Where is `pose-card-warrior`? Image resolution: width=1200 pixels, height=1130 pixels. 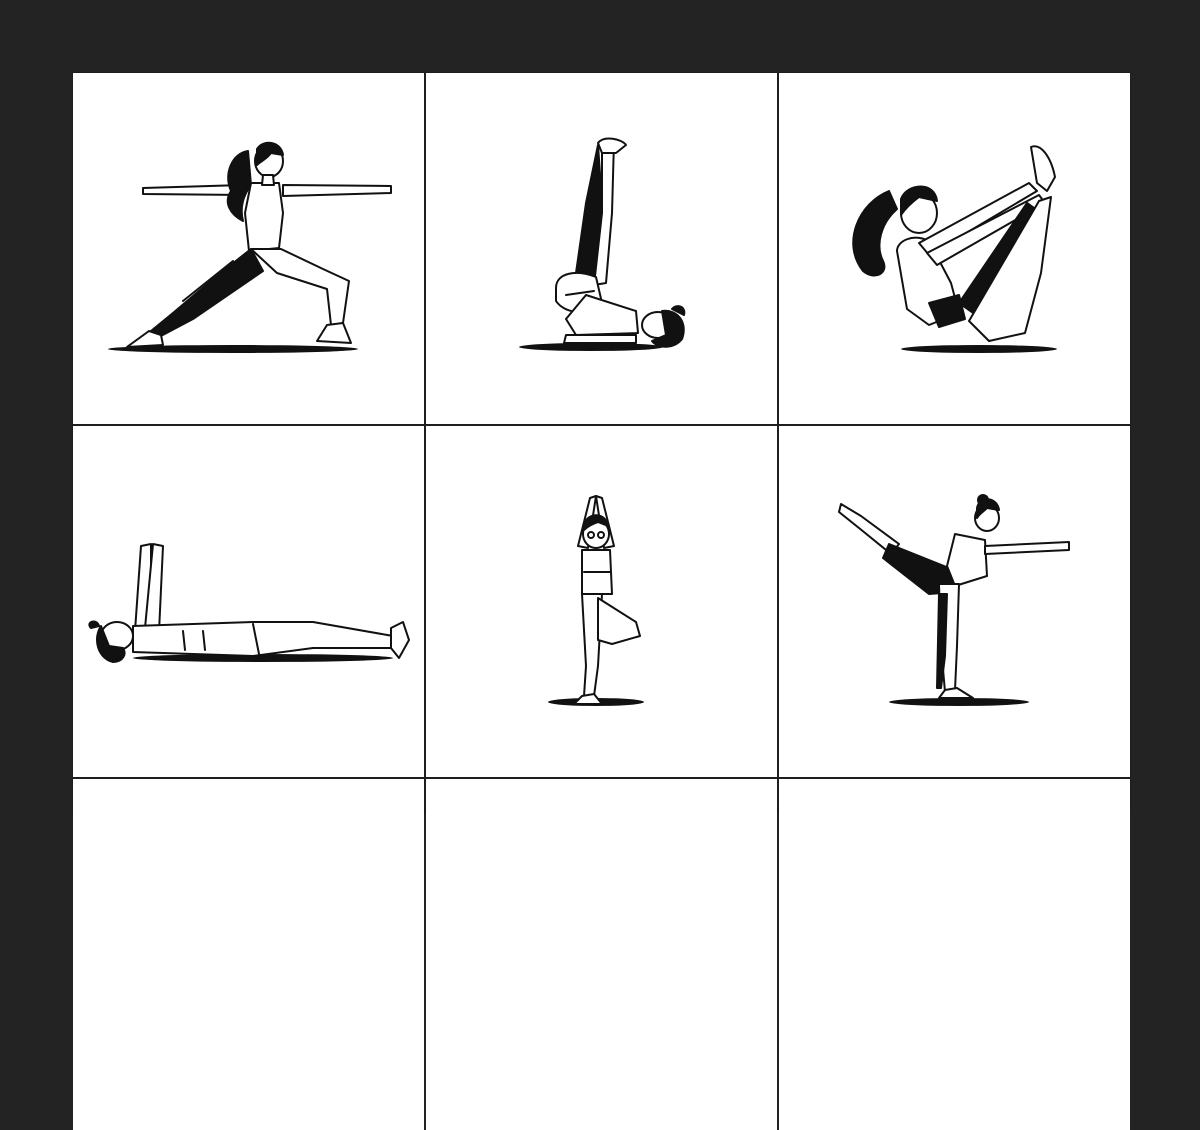 pose-card-warrior is located at coordinates (248, 248).